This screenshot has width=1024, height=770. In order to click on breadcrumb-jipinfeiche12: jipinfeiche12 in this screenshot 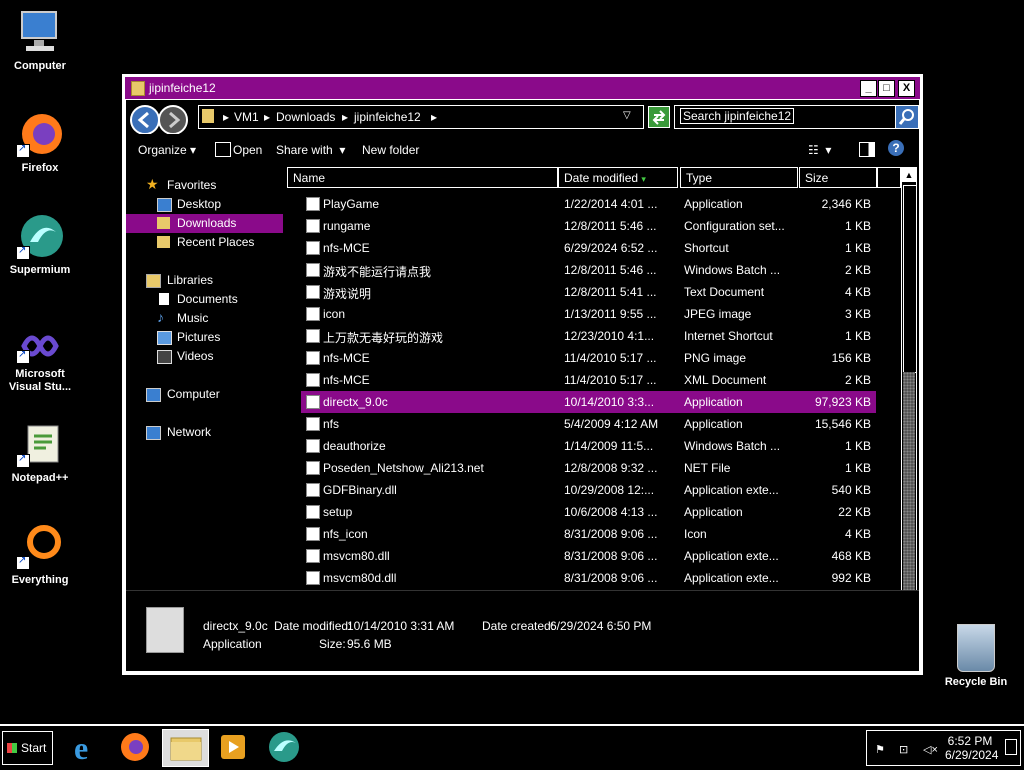, I will do `click(387, 117)`.